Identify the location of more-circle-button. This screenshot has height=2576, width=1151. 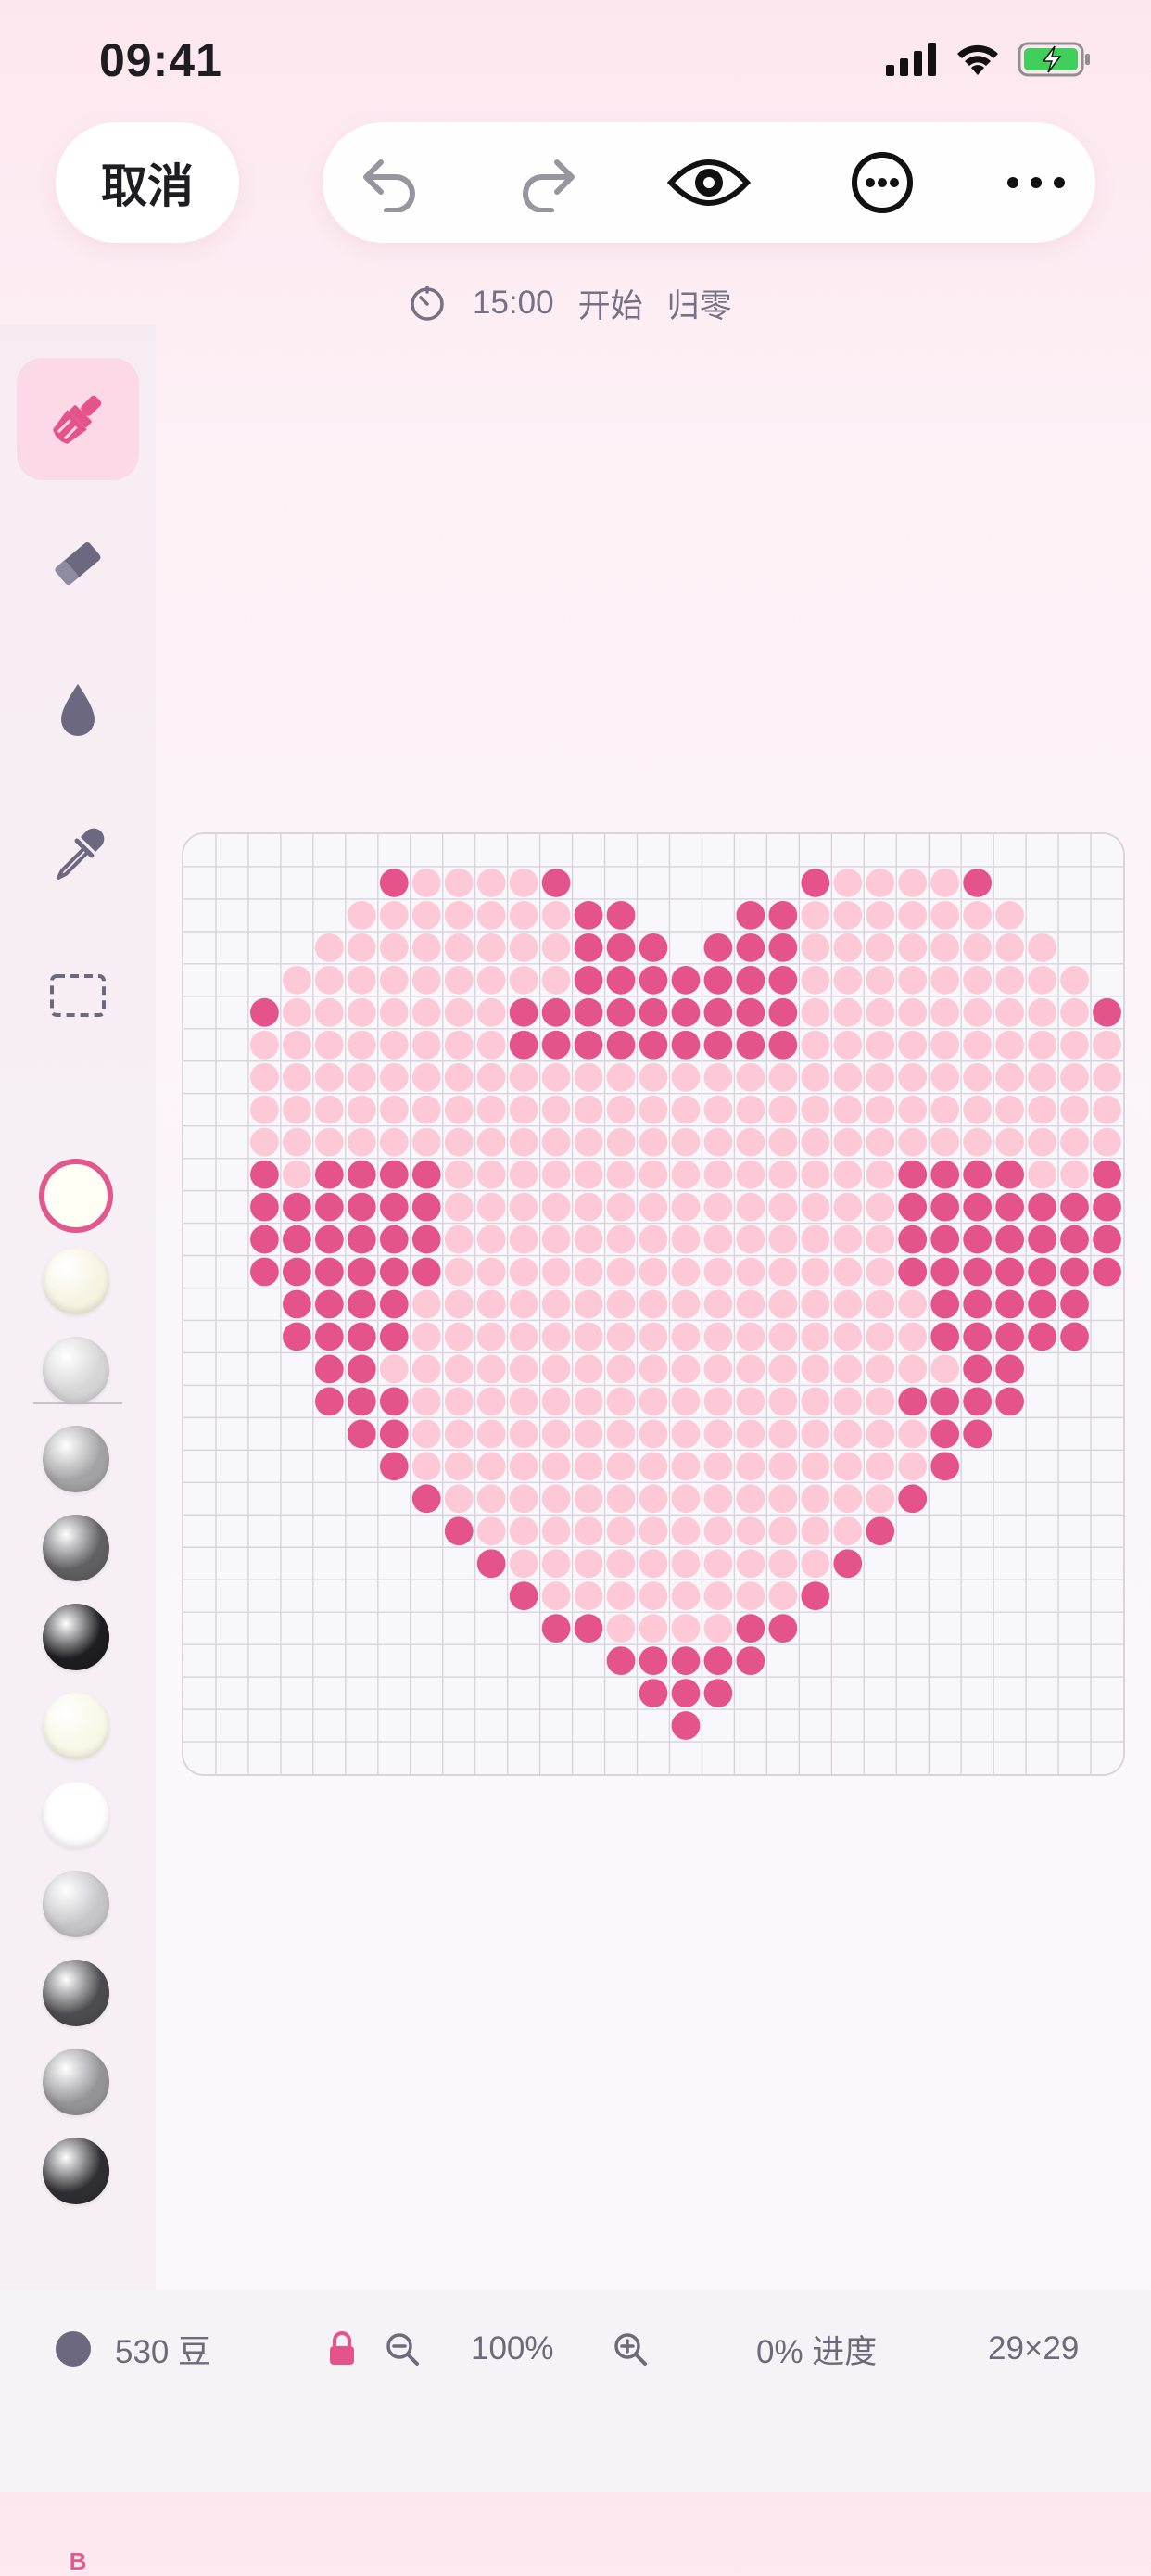
(882, 183).